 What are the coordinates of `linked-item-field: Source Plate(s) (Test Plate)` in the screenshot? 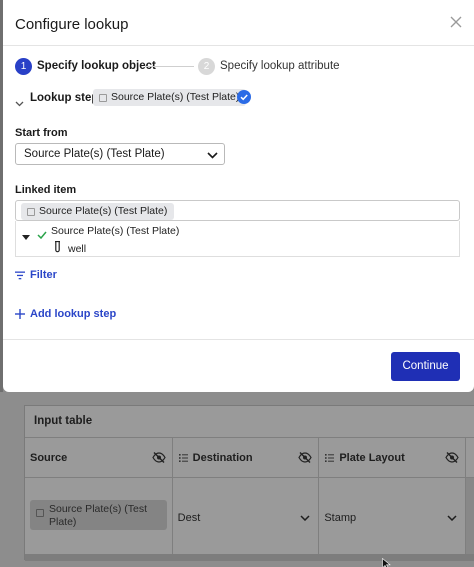 It's located at (237, 210).